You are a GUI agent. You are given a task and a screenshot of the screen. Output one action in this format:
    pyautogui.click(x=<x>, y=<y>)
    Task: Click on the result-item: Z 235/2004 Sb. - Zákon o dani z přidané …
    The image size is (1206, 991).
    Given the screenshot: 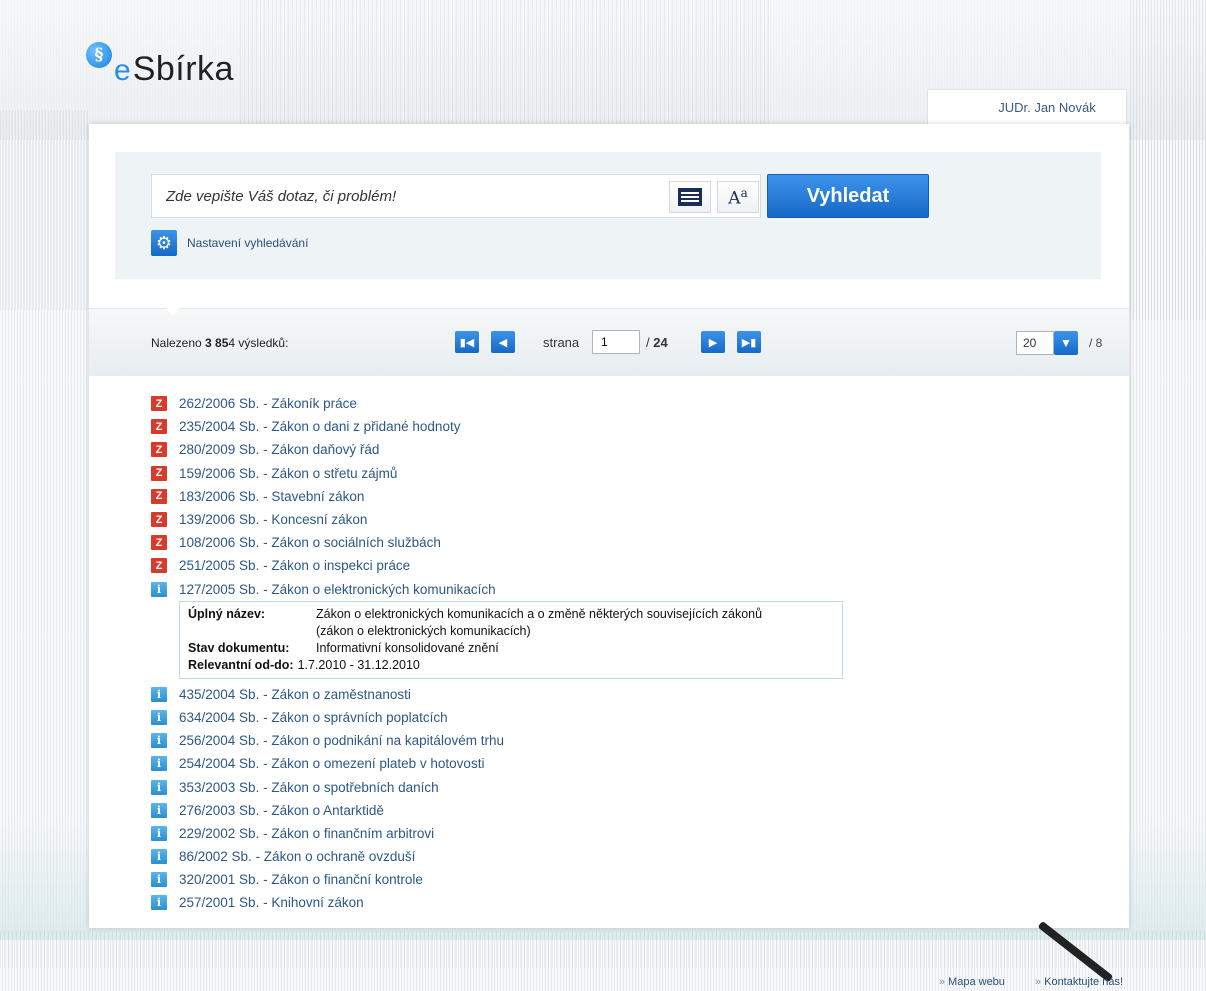 What is the action you would take?
    pyautogui.click(x=601, y=426)
    